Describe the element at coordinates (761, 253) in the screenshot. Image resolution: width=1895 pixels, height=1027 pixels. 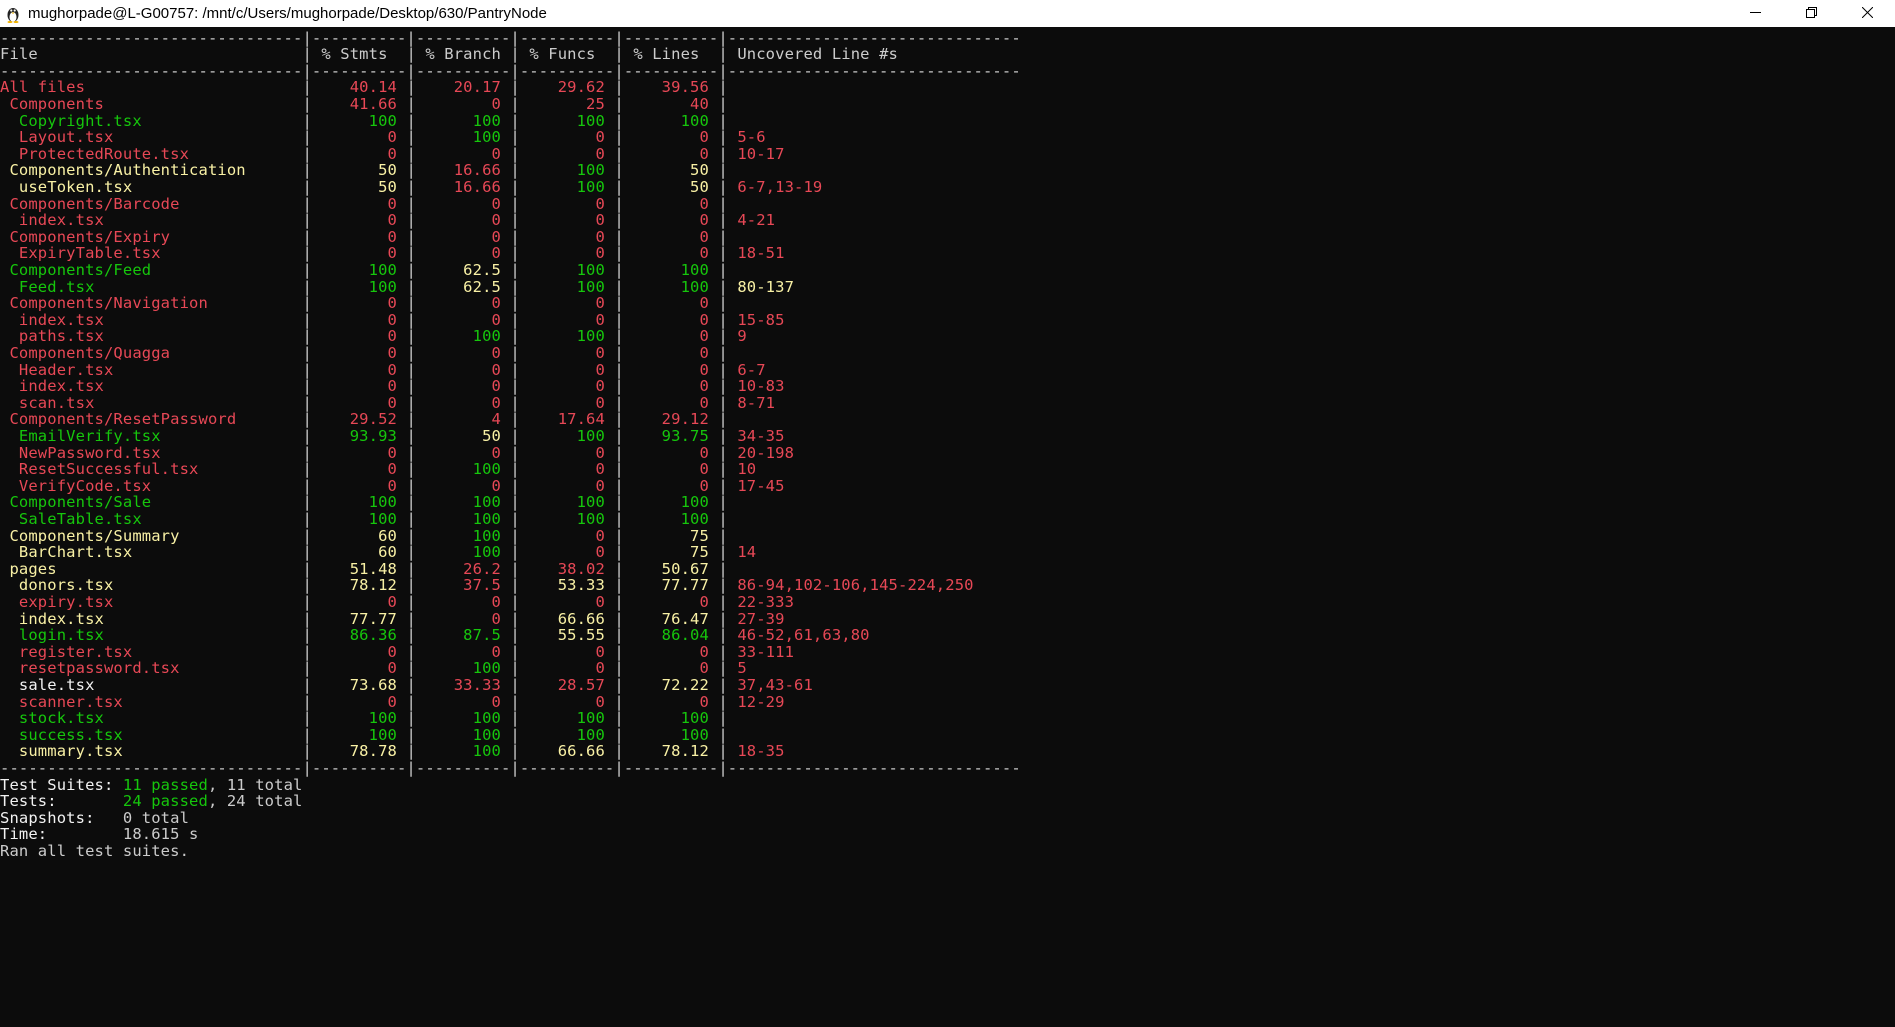
I see `uncovered-lines: 18-51` at that location.